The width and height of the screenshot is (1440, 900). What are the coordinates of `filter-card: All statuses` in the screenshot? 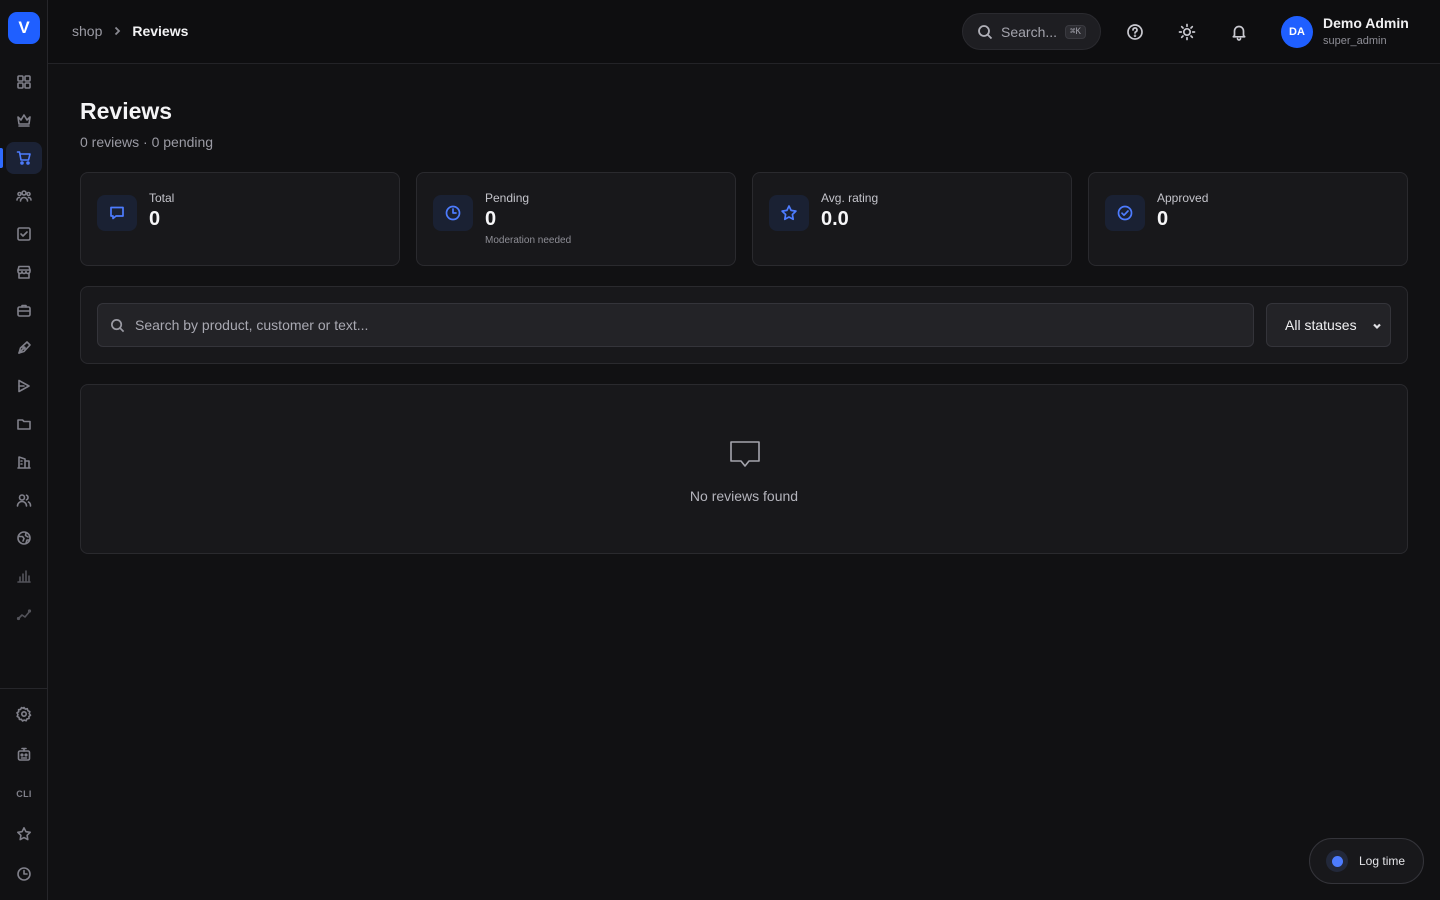 It's located at (744, 325).